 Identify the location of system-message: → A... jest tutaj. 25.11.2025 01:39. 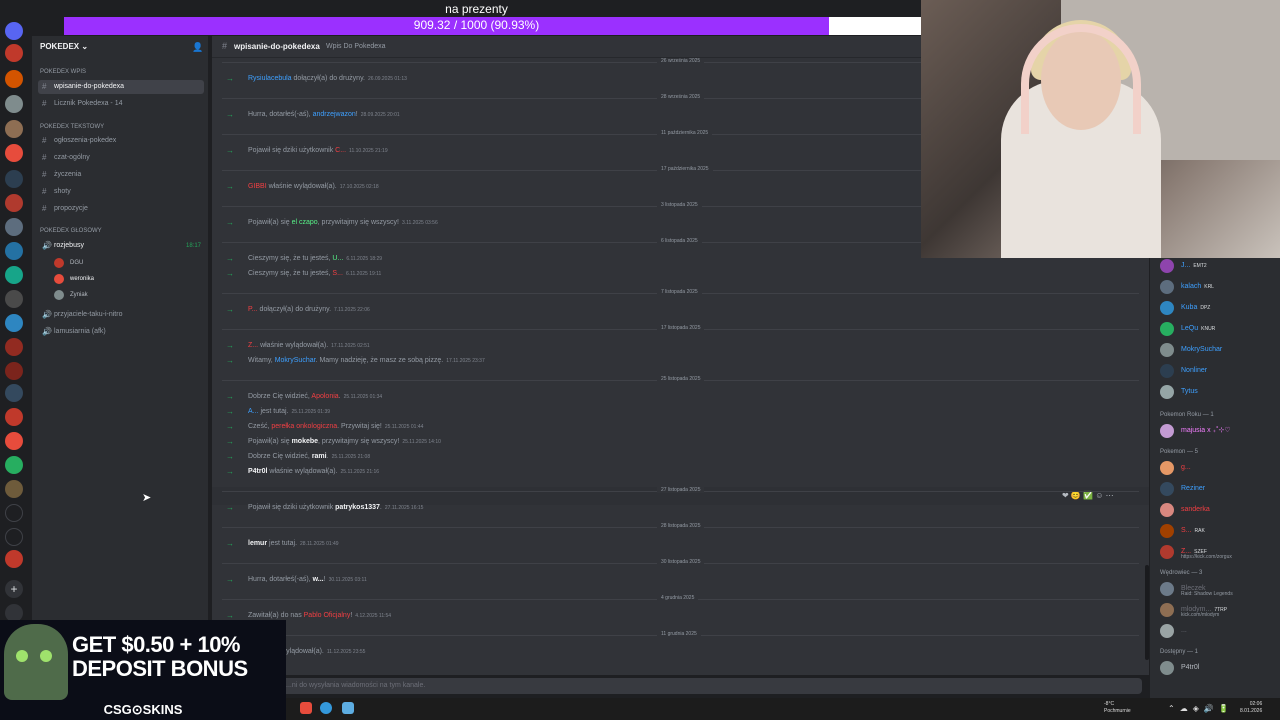
(676, 412).